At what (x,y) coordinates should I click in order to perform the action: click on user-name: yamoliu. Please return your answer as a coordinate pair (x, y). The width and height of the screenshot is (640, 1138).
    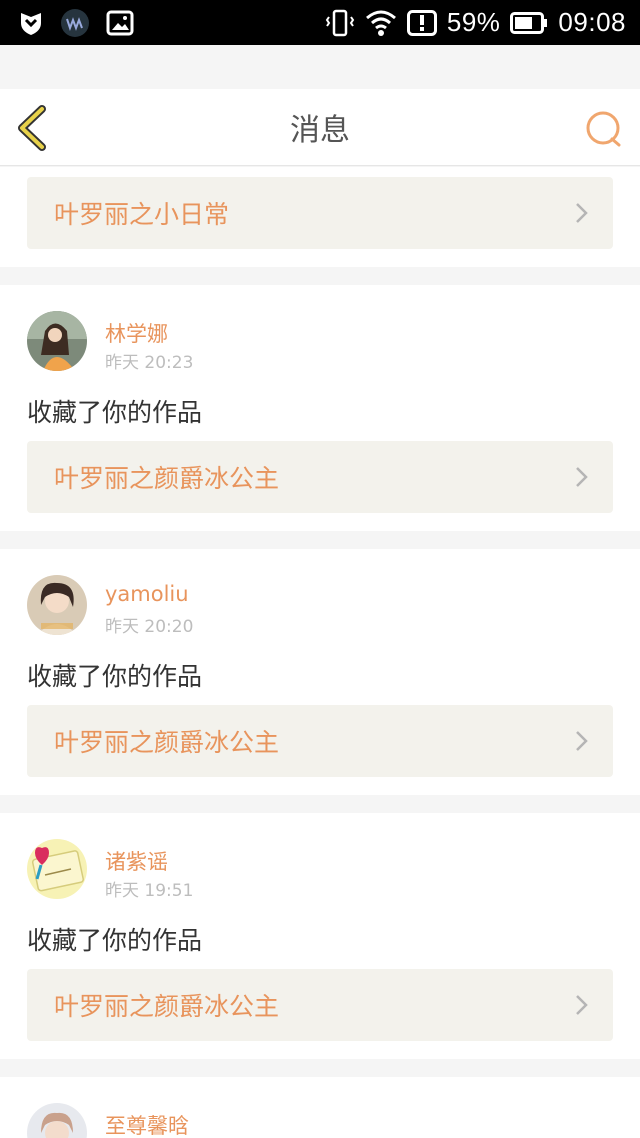
    Looking at the image, I should click on (147, 594).